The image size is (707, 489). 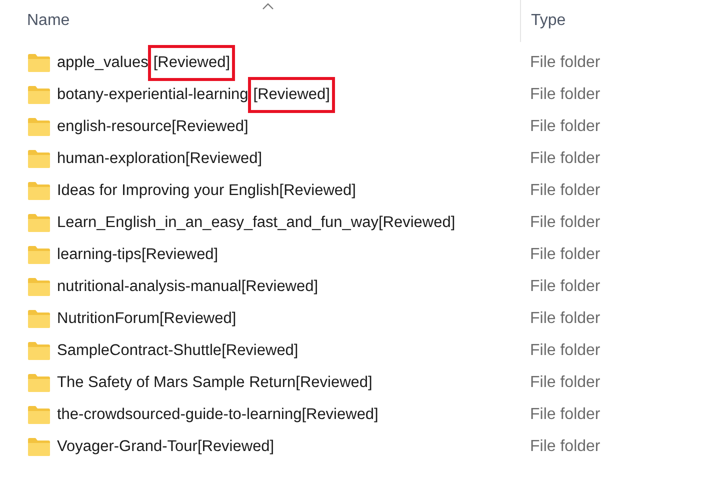 I want to click on folder-name: Ideas for Improving your English, so click(x=168, y=191).